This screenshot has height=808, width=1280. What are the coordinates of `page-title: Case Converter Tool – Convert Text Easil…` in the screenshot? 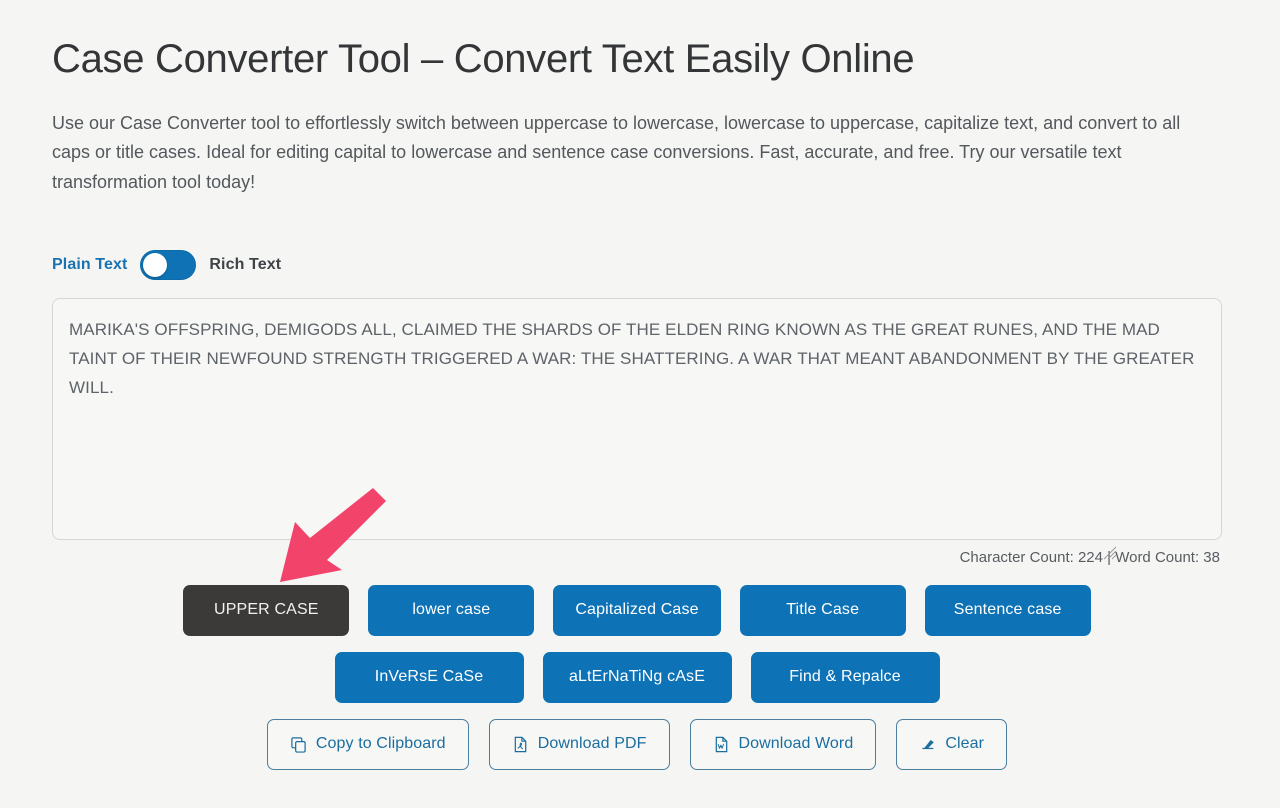 It's located at (483, 59).